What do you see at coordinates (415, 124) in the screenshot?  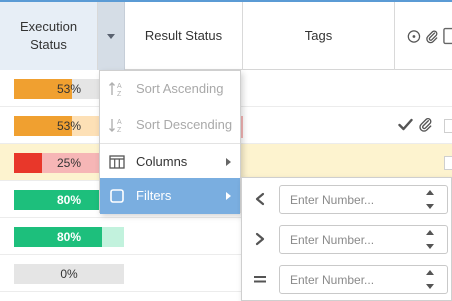 I see `row-actions` at bounding box center [415, 124].